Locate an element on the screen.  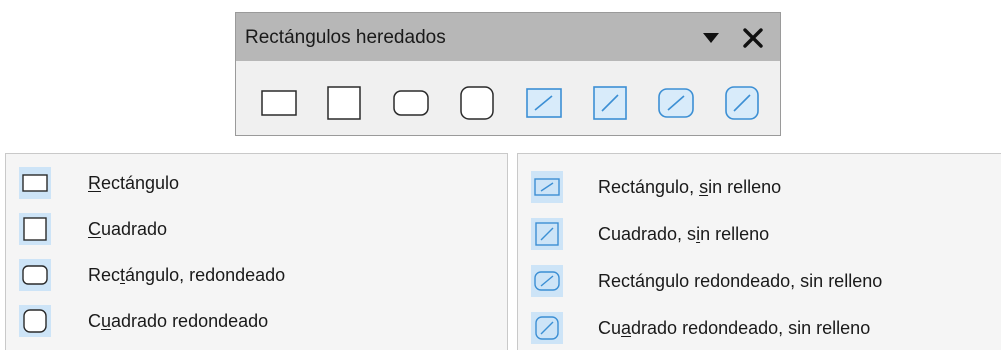
menu-item-rectangle: Rectángulo is located at coordinates (256, 183).